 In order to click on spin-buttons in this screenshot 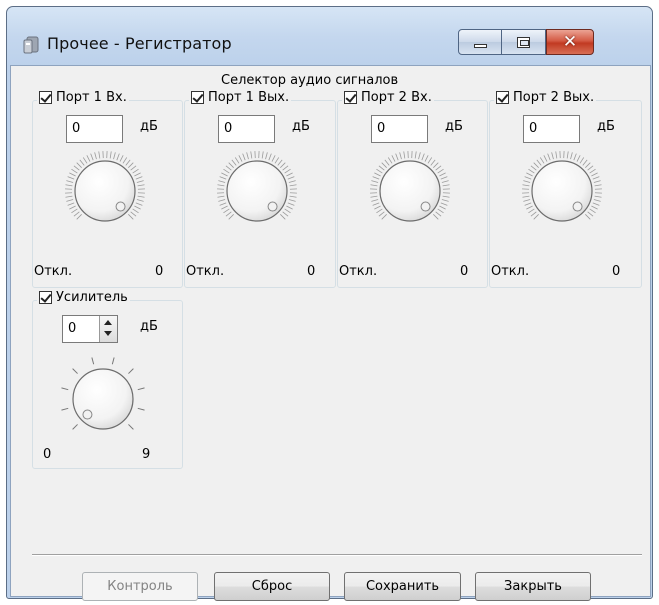, I will do `click(108, 329)`.